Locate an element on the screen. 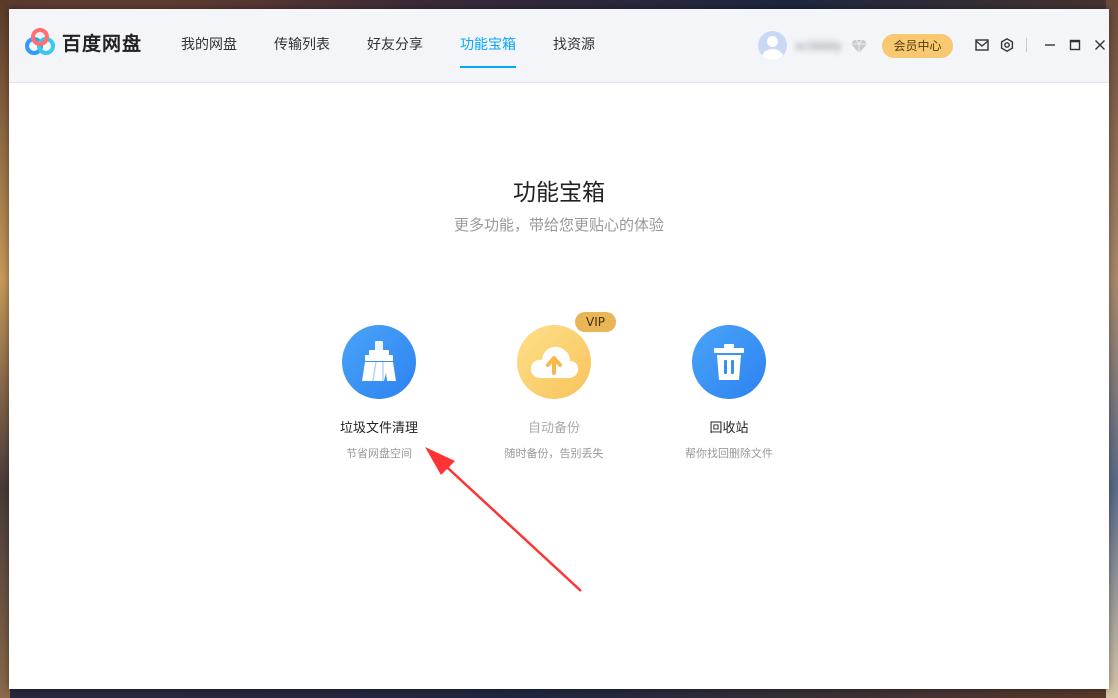 The width and height of the screenshot is (1118, 698). tab-my-netdisk: 我的网盘 is located at coordinates (209, 46).